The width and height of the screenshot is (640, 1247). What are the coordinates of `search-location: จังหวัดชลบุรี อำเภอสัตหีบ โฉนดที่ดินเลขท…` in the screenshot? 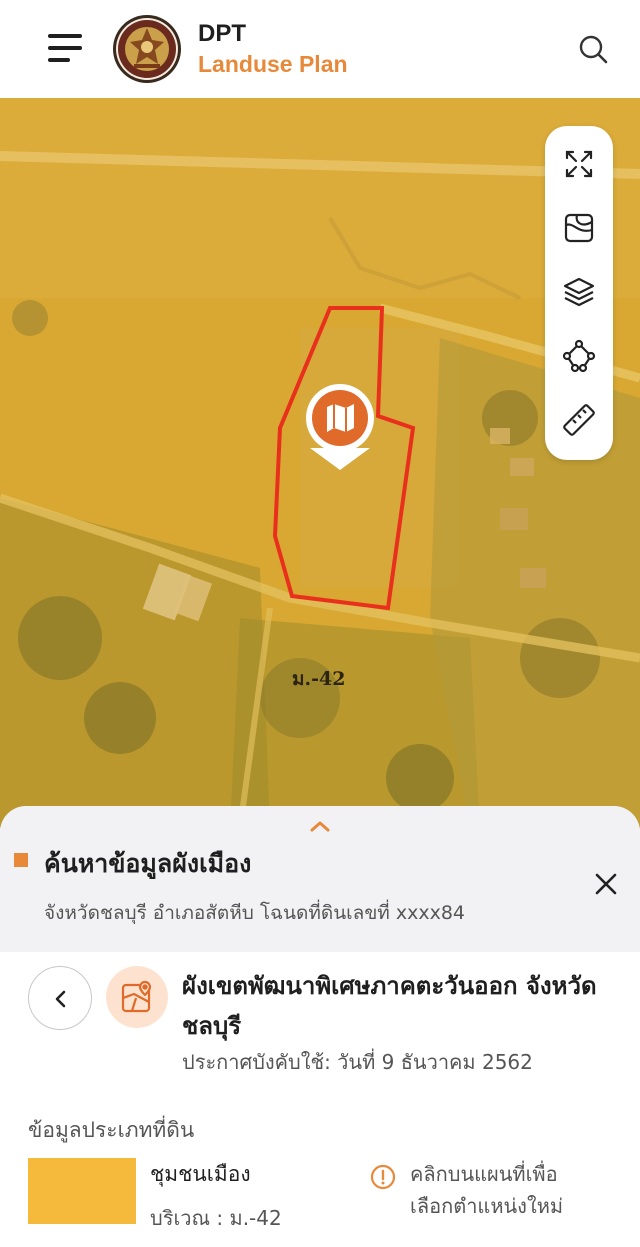 It's located at (255, 913).